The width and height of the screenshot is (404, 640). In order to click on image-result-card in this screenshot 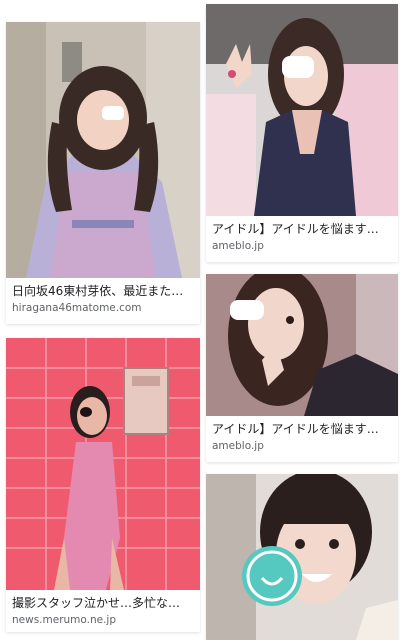, I will do `click(302, 557)`.